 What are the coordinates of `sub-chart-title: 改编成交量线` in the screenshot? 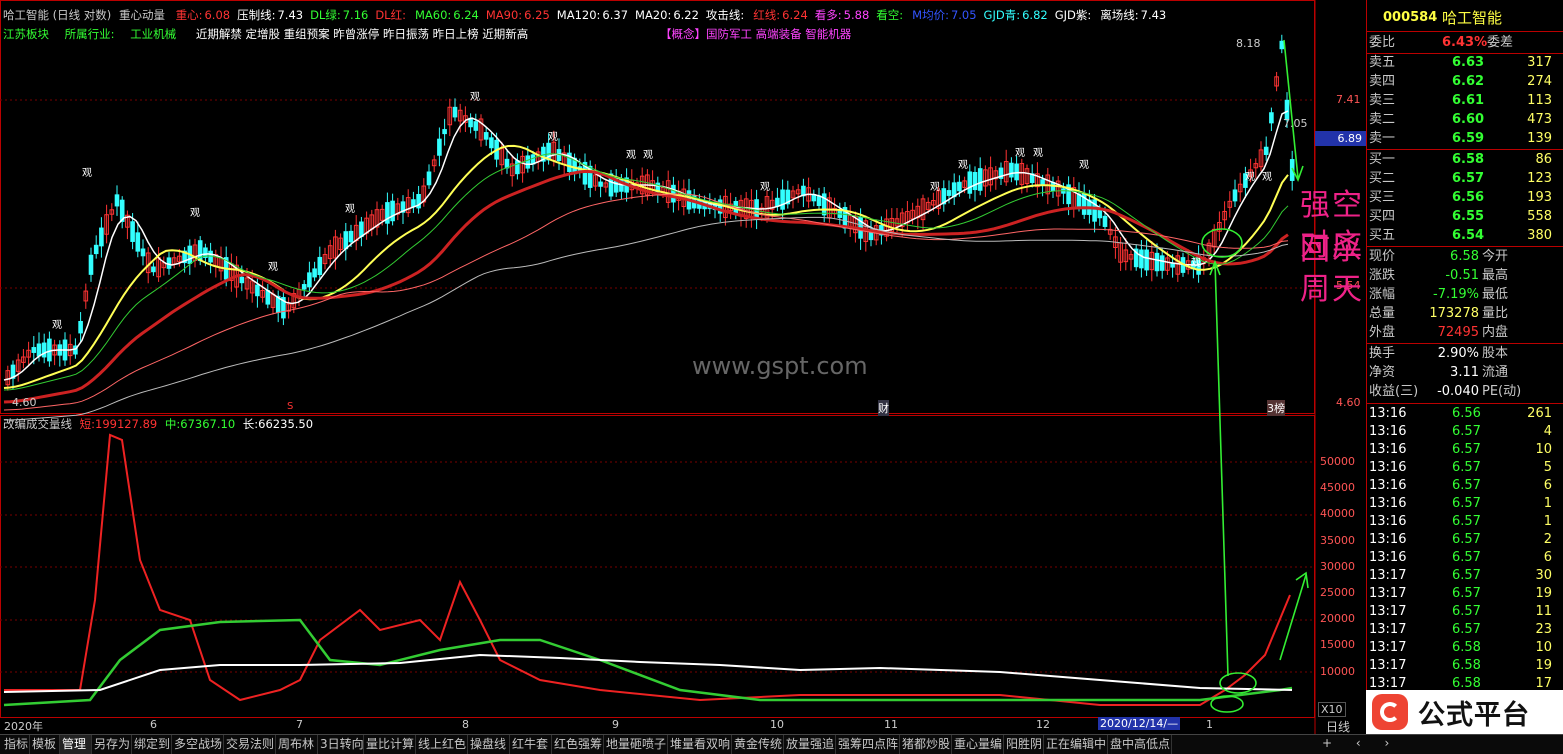 It's located at (37, 424).